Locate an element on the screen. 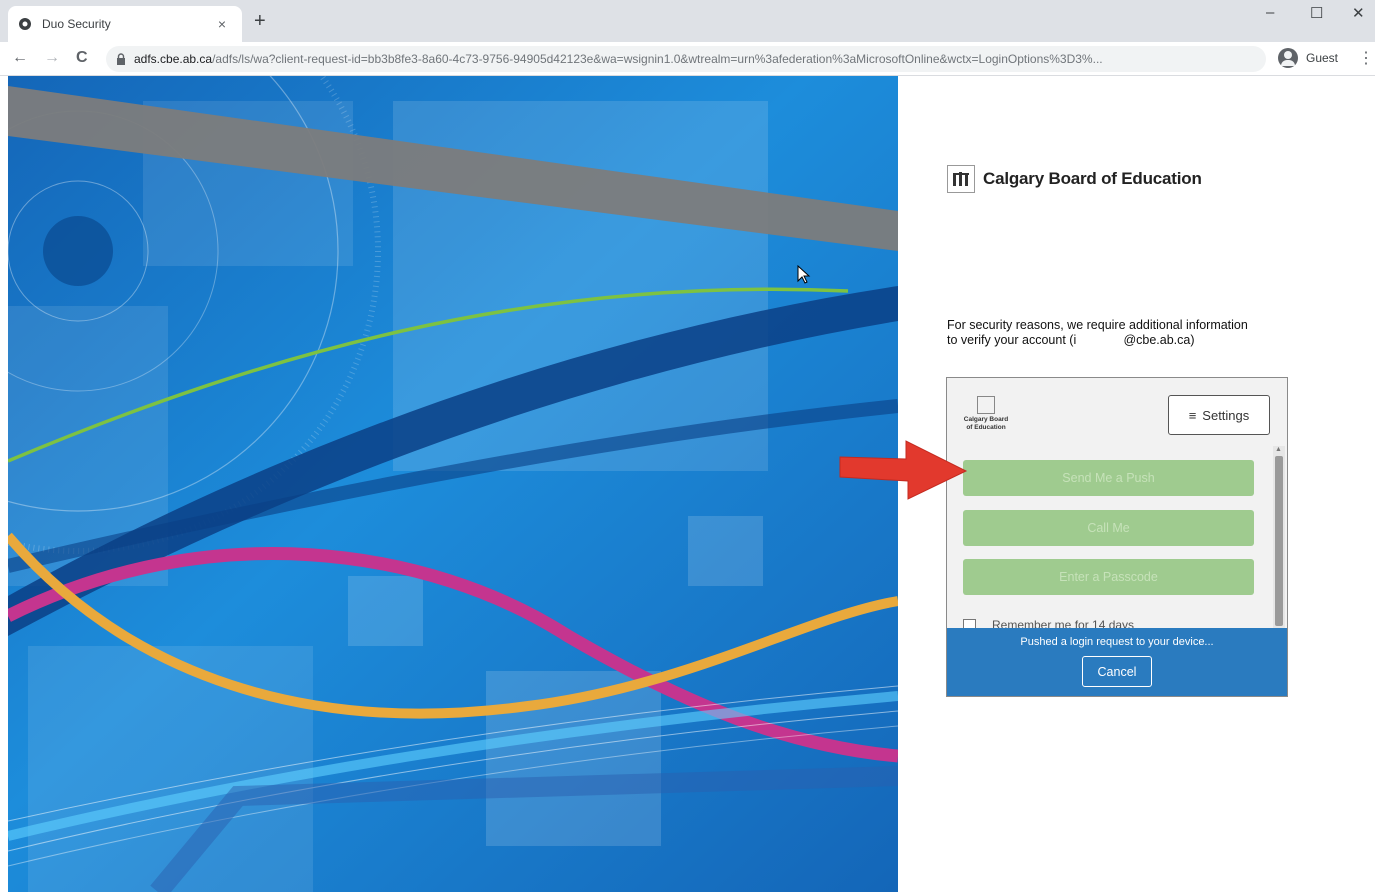 The width and height of the screenshot is (1375, 892). mouse-cursor-icon is located at coordinates (804, 274).